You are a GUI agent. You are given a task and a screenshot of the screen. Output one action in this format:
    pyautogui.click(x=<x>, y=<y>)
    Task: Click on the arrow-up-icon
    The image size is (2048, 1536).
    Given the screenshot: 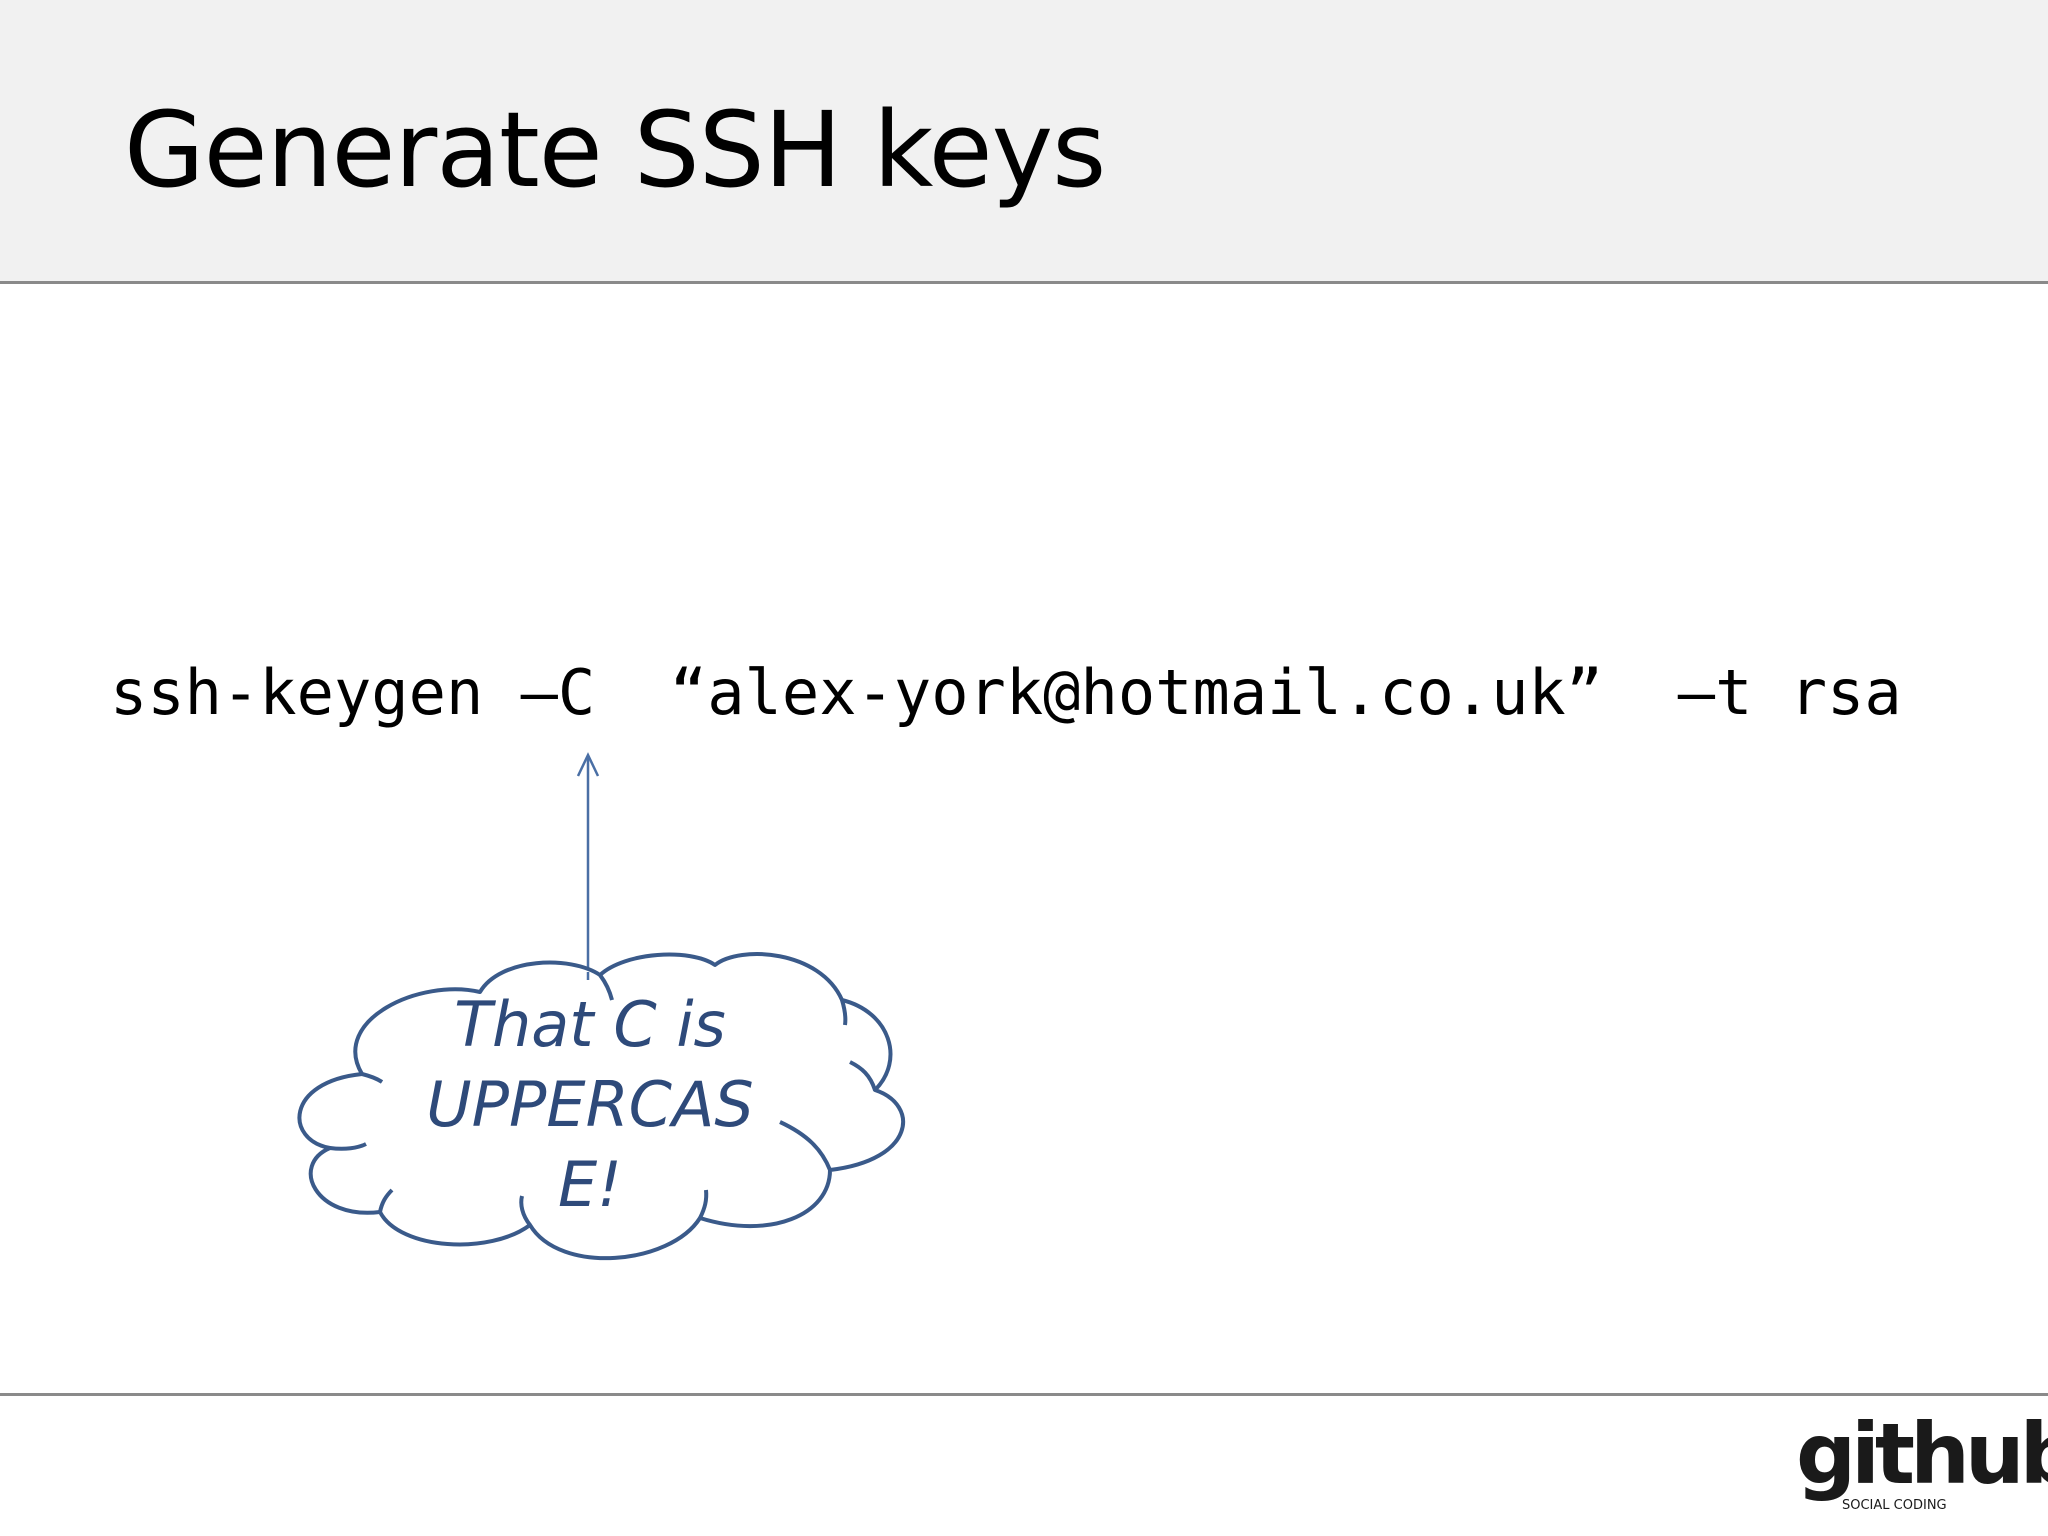 What is the action you would take?
    pyautogui.click(x=588, y=862)
    